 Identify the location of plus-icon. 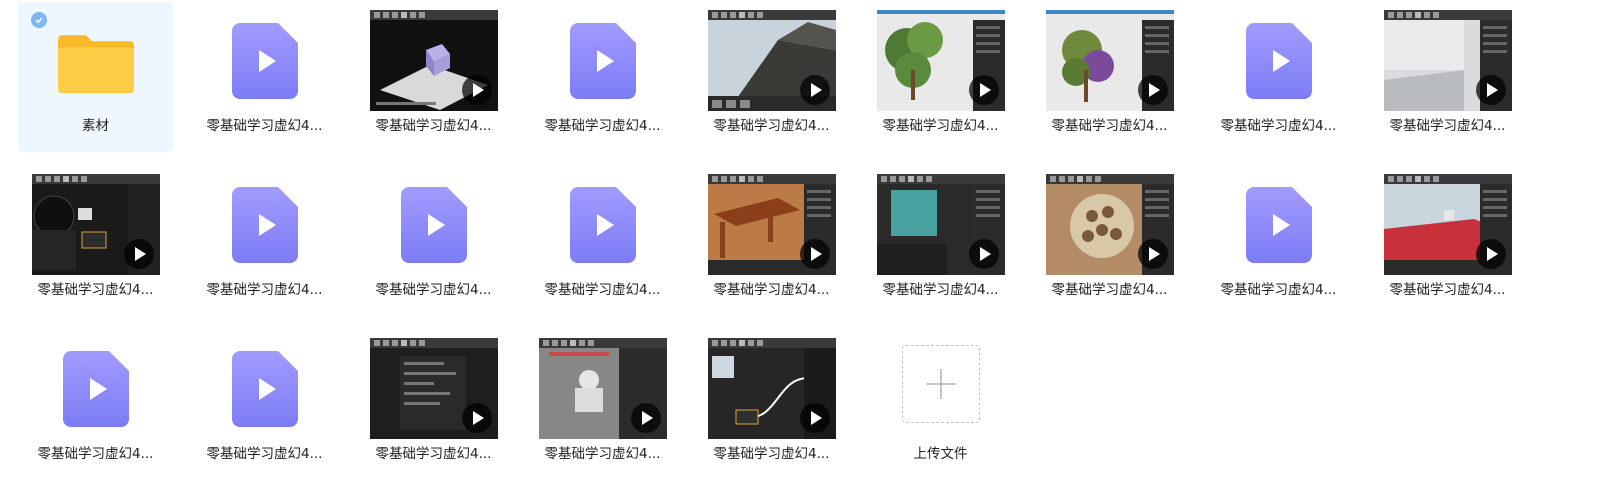
(941, 384).